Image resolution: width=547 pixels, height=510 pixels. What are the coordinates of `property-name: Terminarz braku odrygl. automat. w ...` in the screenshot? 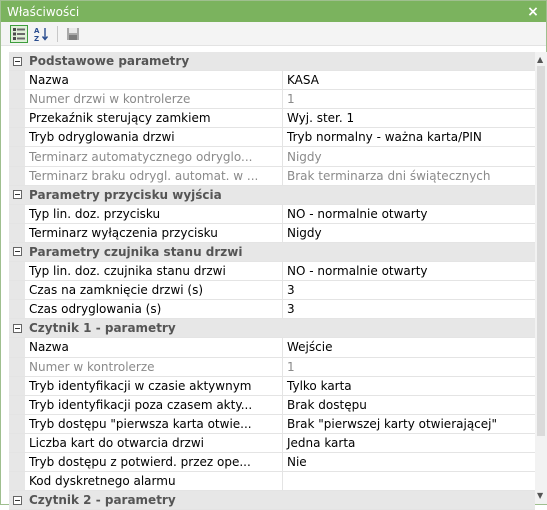 It's located at (154, 175).